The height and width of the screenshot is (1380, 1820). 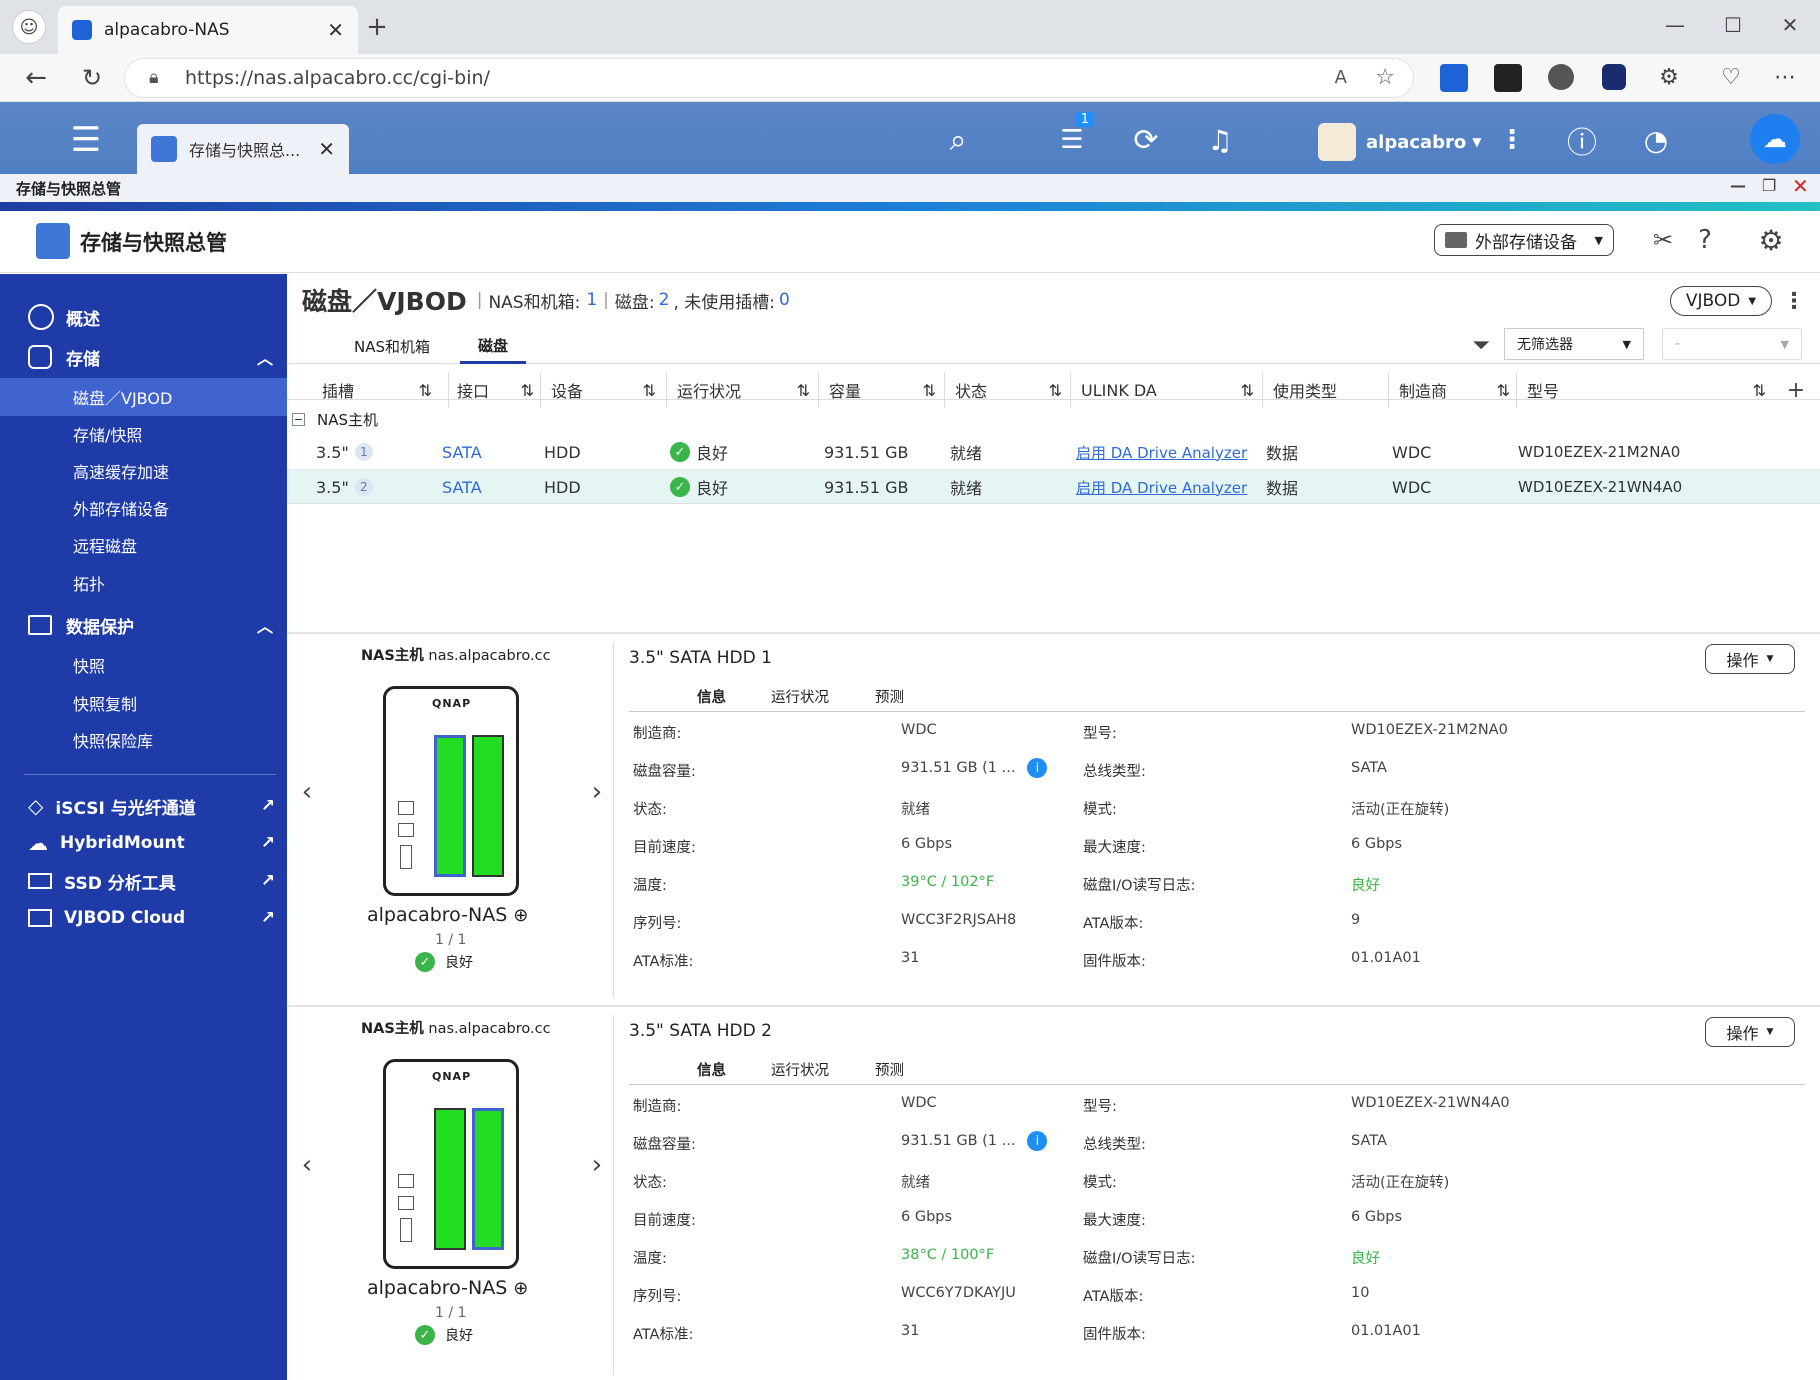 What do you see at coordinates (1785, 77) in the screenshot?
I see `browser-menu-icon: ⋯` at bounding box center [1785, 77].